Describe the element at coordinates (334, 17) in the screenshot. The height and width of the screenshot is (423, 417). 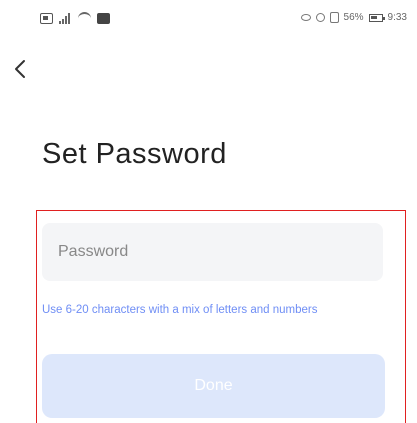
I see `vibrate-icon` at that location.